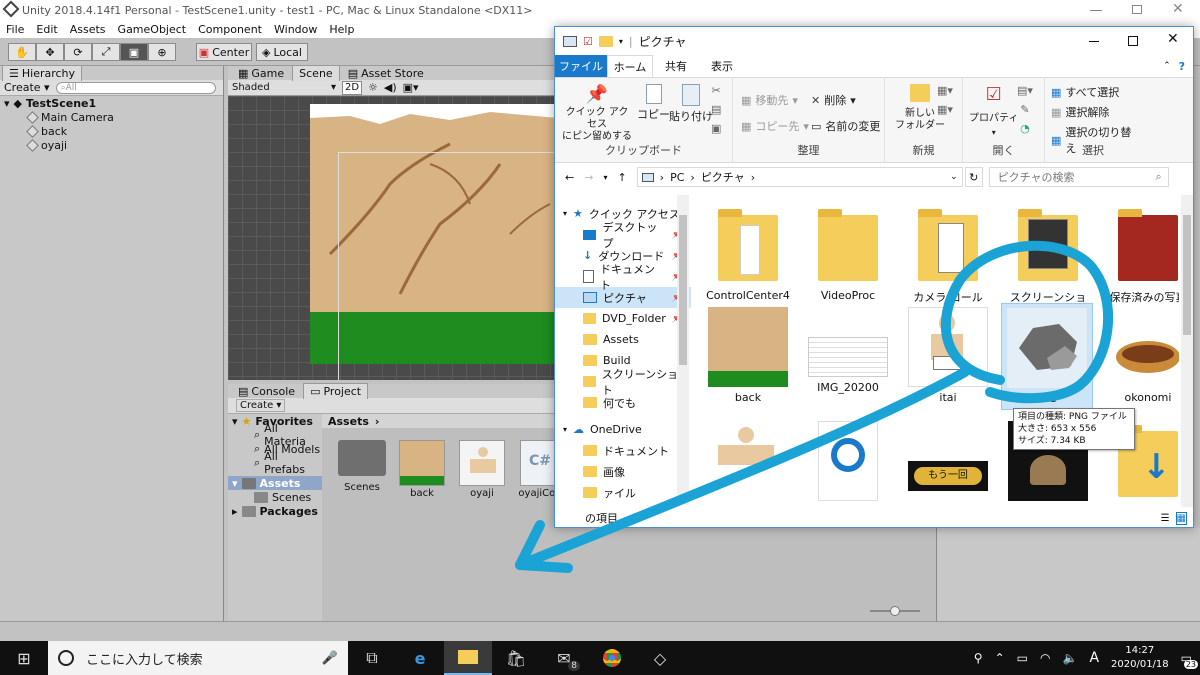 The width and height of the screenshot is (1200, 675). Describe the element at coordinates (24, 658) in the screenshot. I see `windows-start-icon: ⊞` at that location.